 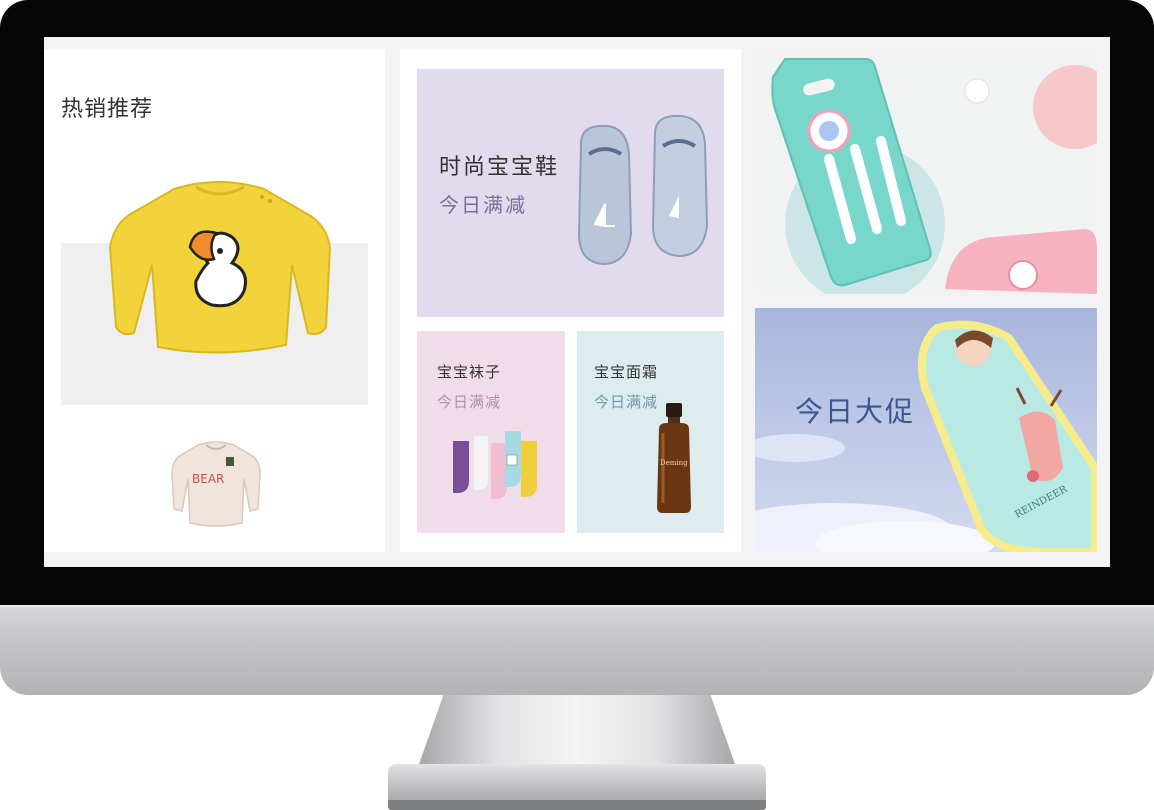 I want to click on beige-bear-shirt-image: BEAR, so click(x=216, y=484).